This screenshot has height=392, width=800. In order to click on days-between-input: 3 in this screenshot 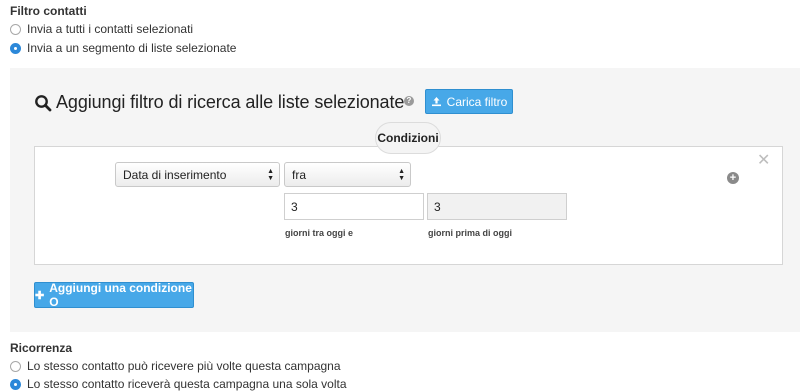, I will do `click(354, 206)`.